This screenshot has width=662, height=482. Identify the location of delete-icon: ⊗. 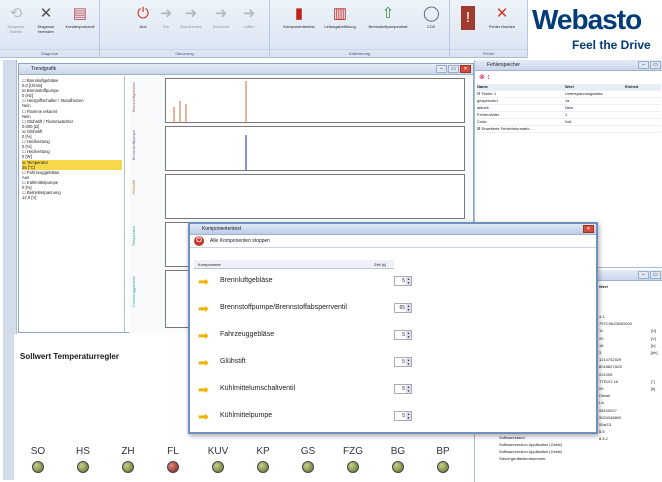
(482, 77).